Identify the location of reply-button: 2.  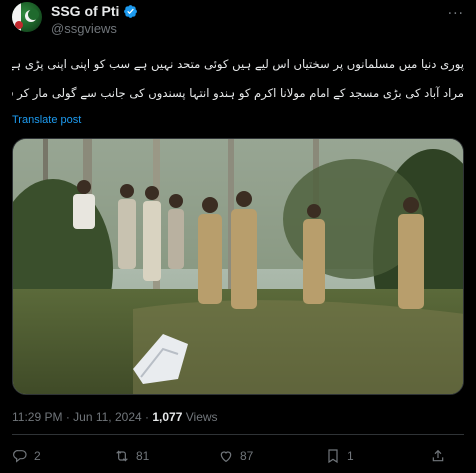
(63, 456).